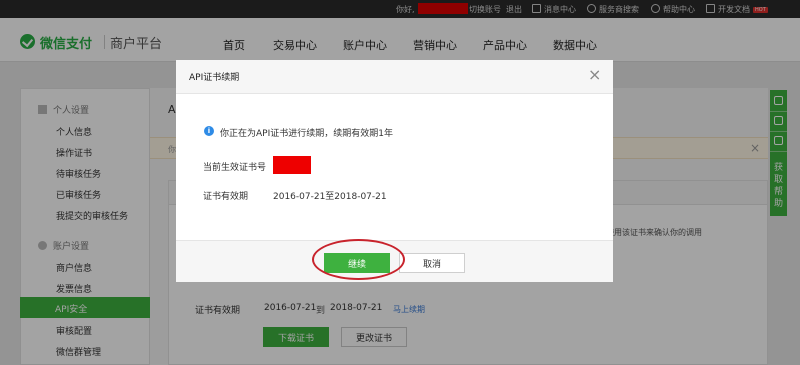 Image resolution: width=800 pixels, height=365 pixels. Describe the element at coordinates (358, 259) in the screenshot. I see `annotation-highlight-circle` at that location.